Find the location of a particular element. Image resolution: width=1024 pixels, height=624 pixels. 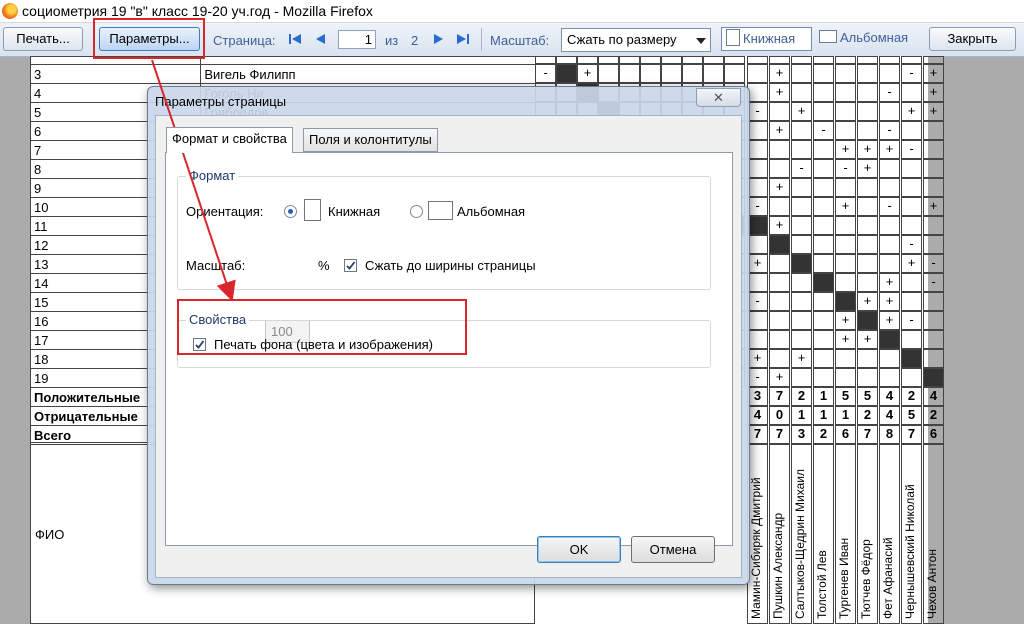

positive-count: 7 is located at coordinates (779, 396).